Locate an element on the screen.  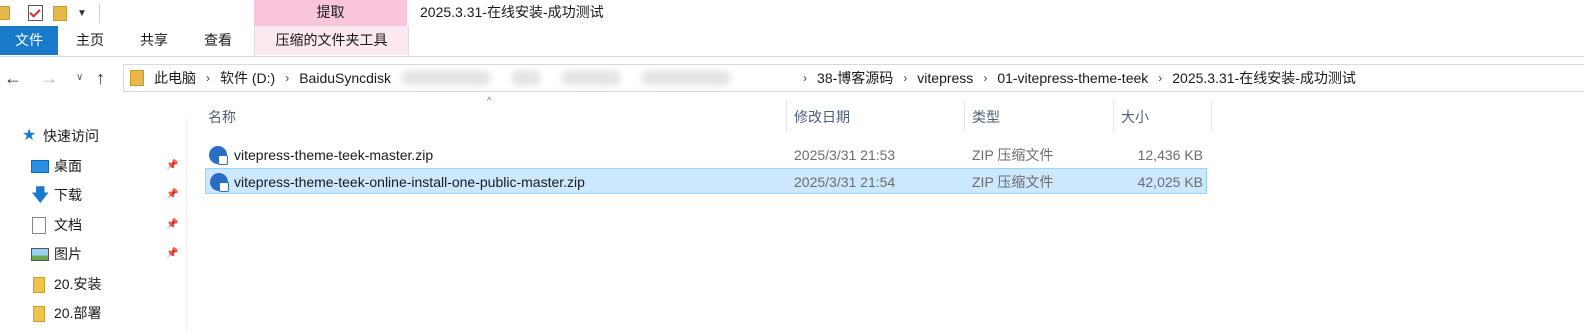
sidebar-item-label: 桌面 is located at coordinates (68, 166).